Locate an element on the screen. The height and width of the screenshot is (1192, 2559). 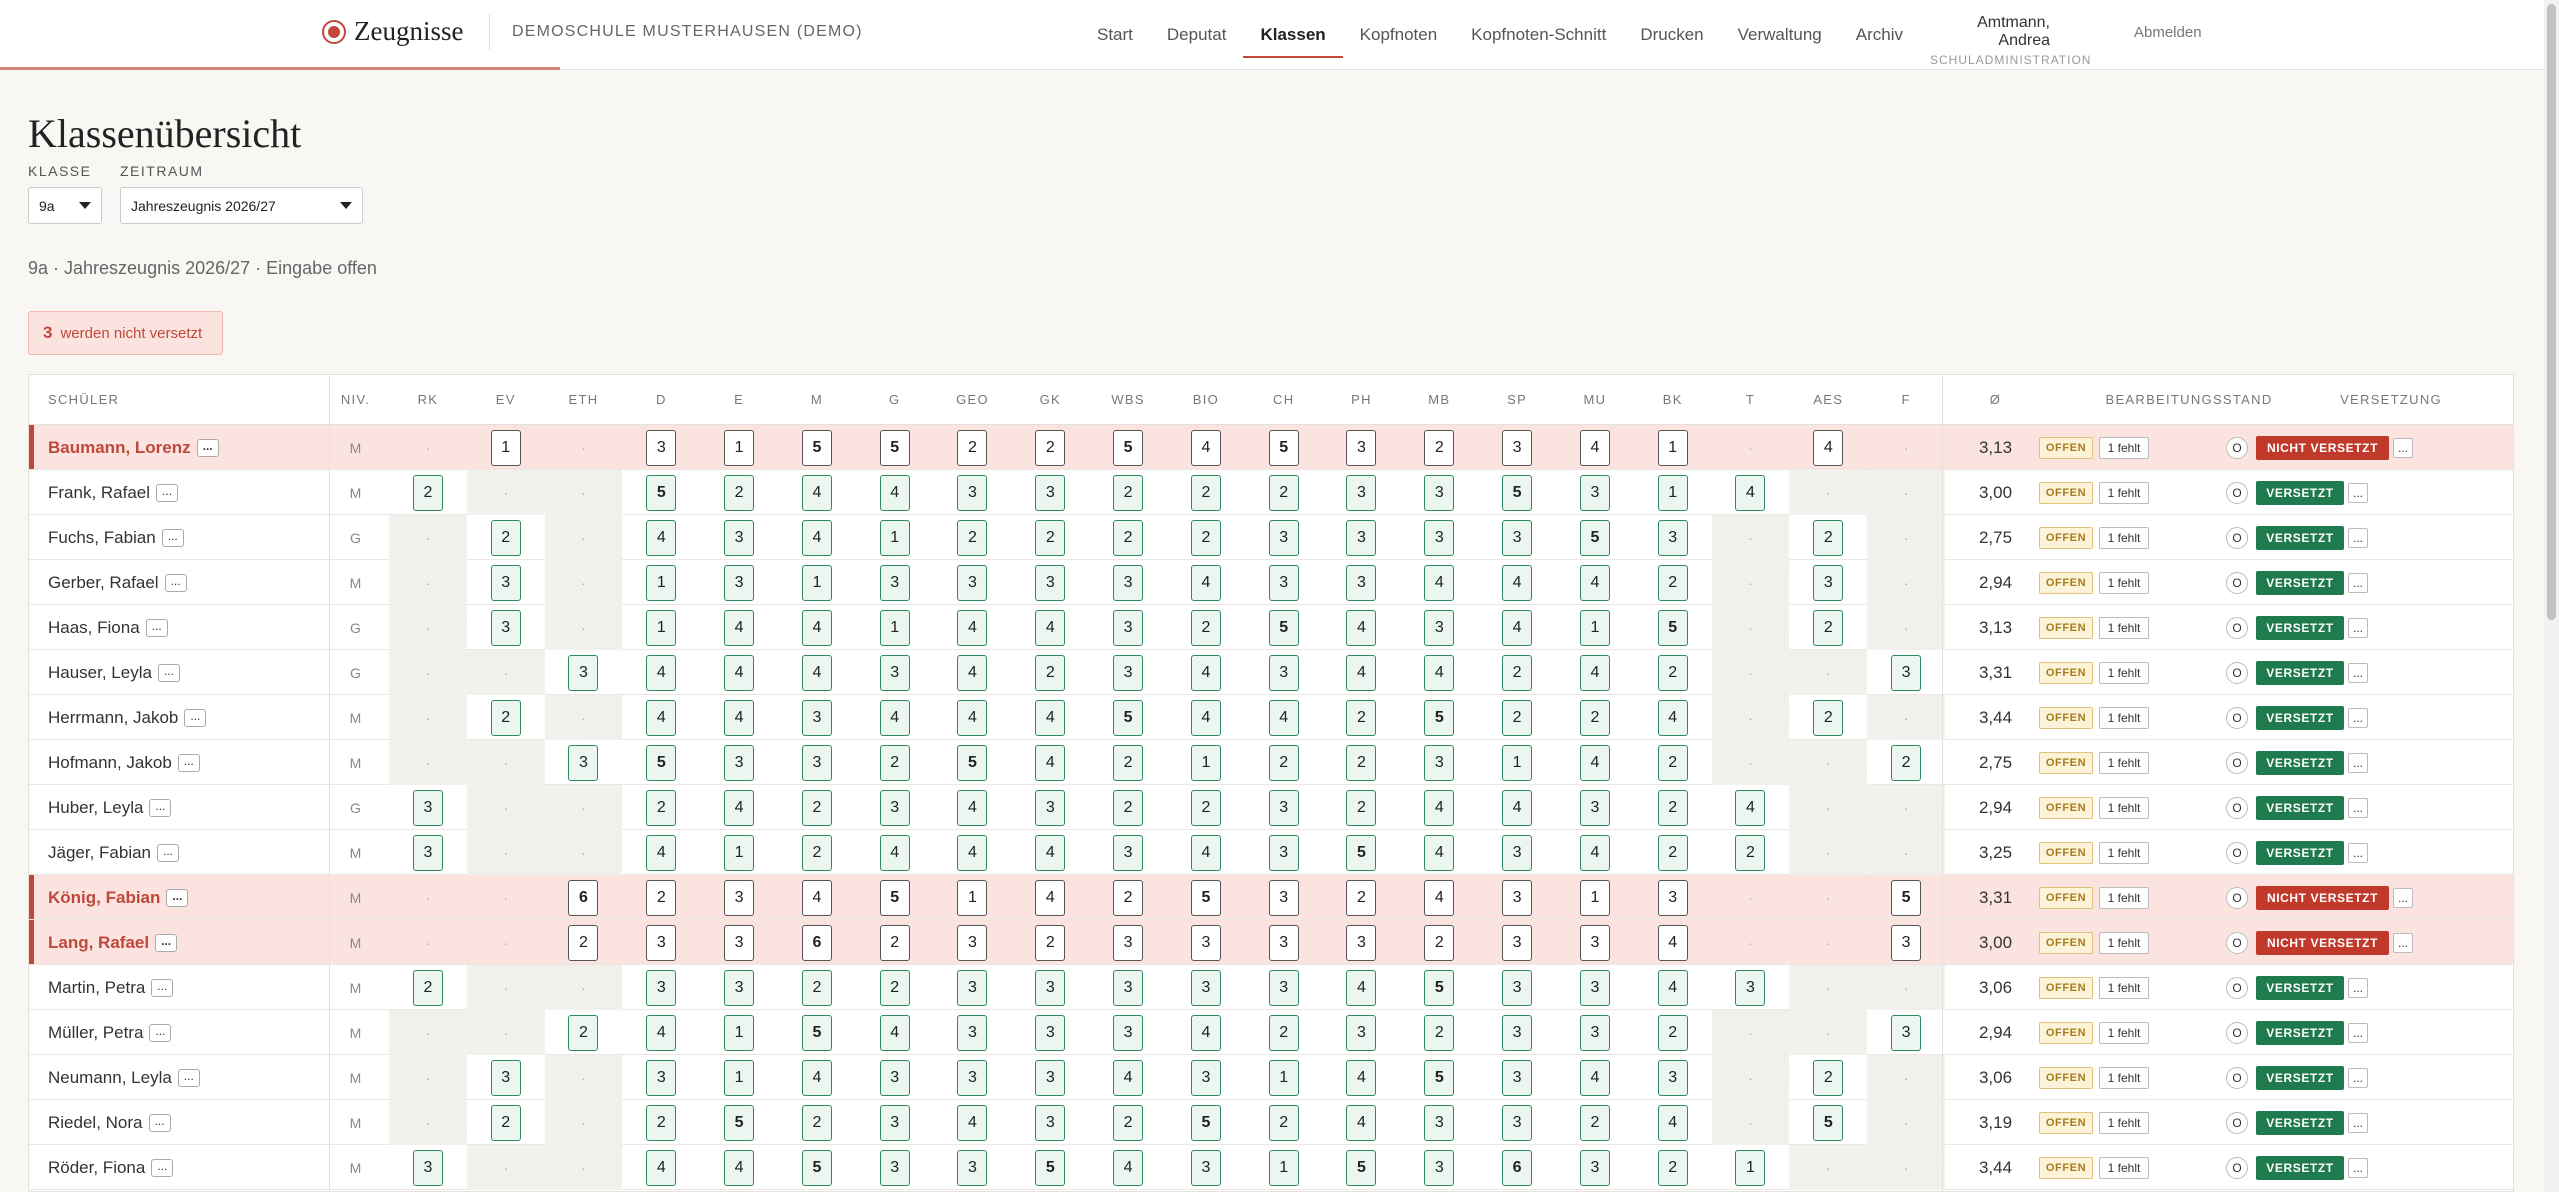
nav-item-archiv: Archiv is located at coordinates (1879, 35).